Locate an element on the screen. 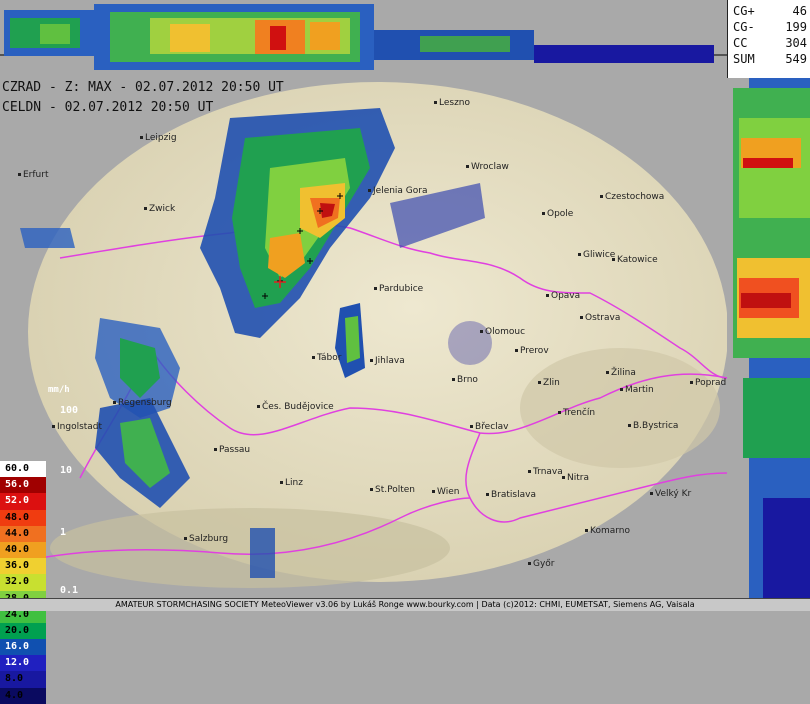  city-label: Leipzig is located at coordinates (158, 138).